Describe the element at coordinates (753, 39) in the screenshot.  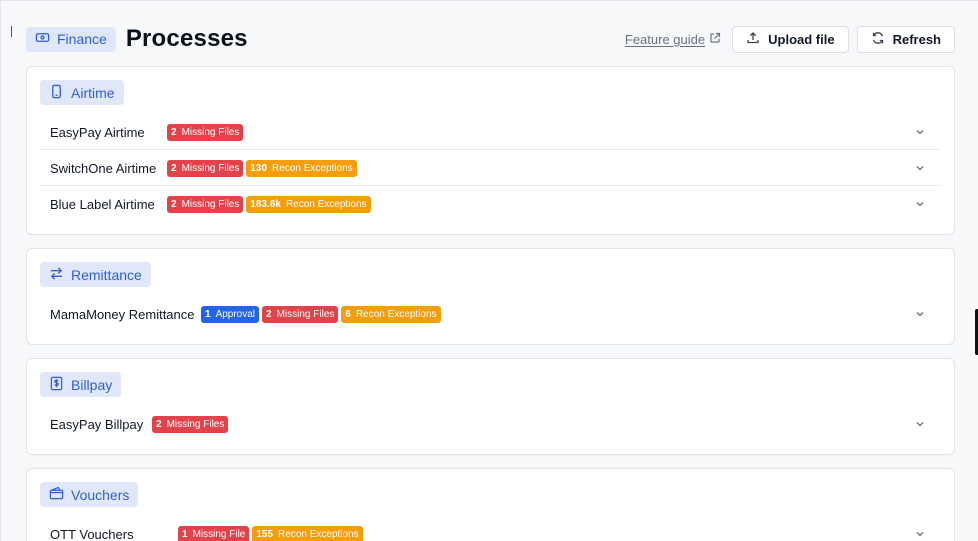
I see `upload-icon` at that location.